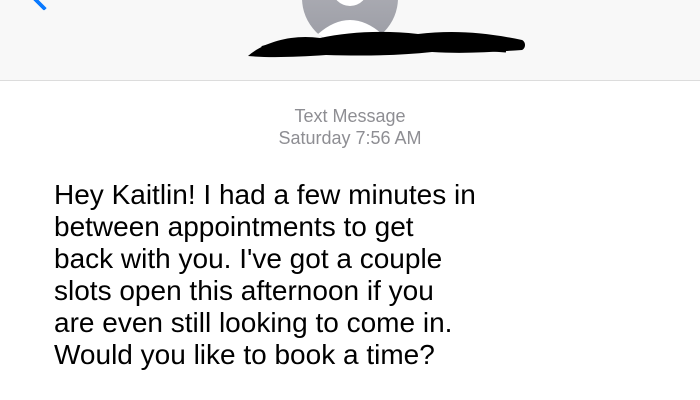 This screenshot has height=400, width=700. What do you see at coordinates (350, 138) in the screenshot?
I see `thread-timestamp: Saturday 7:56 AM` at bounding box center [350, 138].